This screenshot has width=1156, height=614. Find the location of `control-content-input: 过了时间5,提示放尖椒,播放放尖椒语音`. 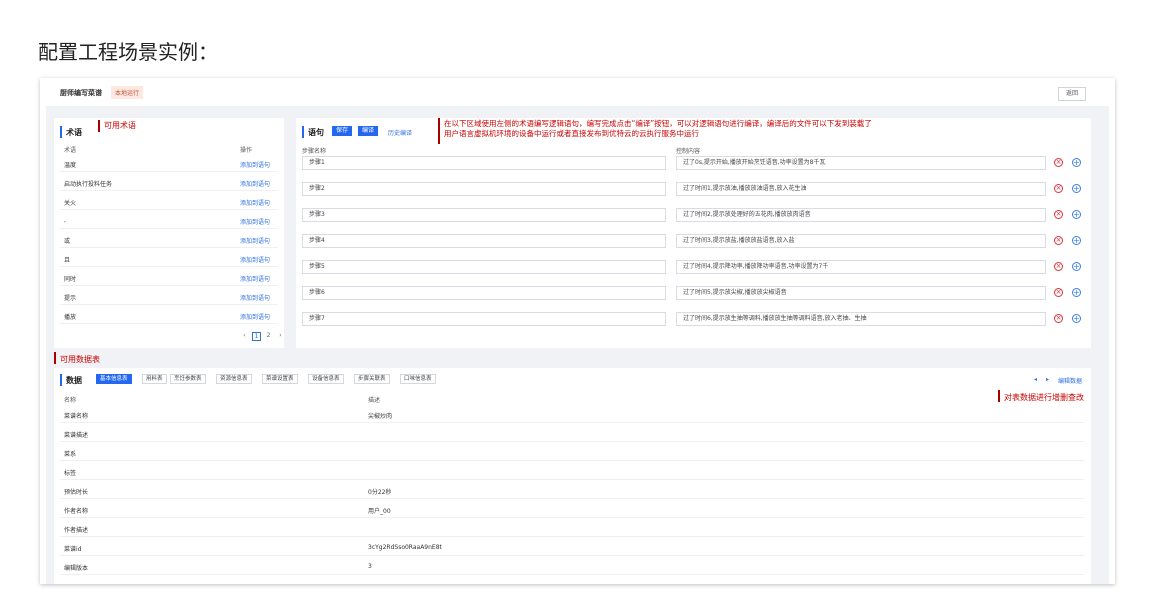

control-content-input: 过了时间5,提示放尖椒,播放放尖椒语音 is located at coordinates (861, 293).